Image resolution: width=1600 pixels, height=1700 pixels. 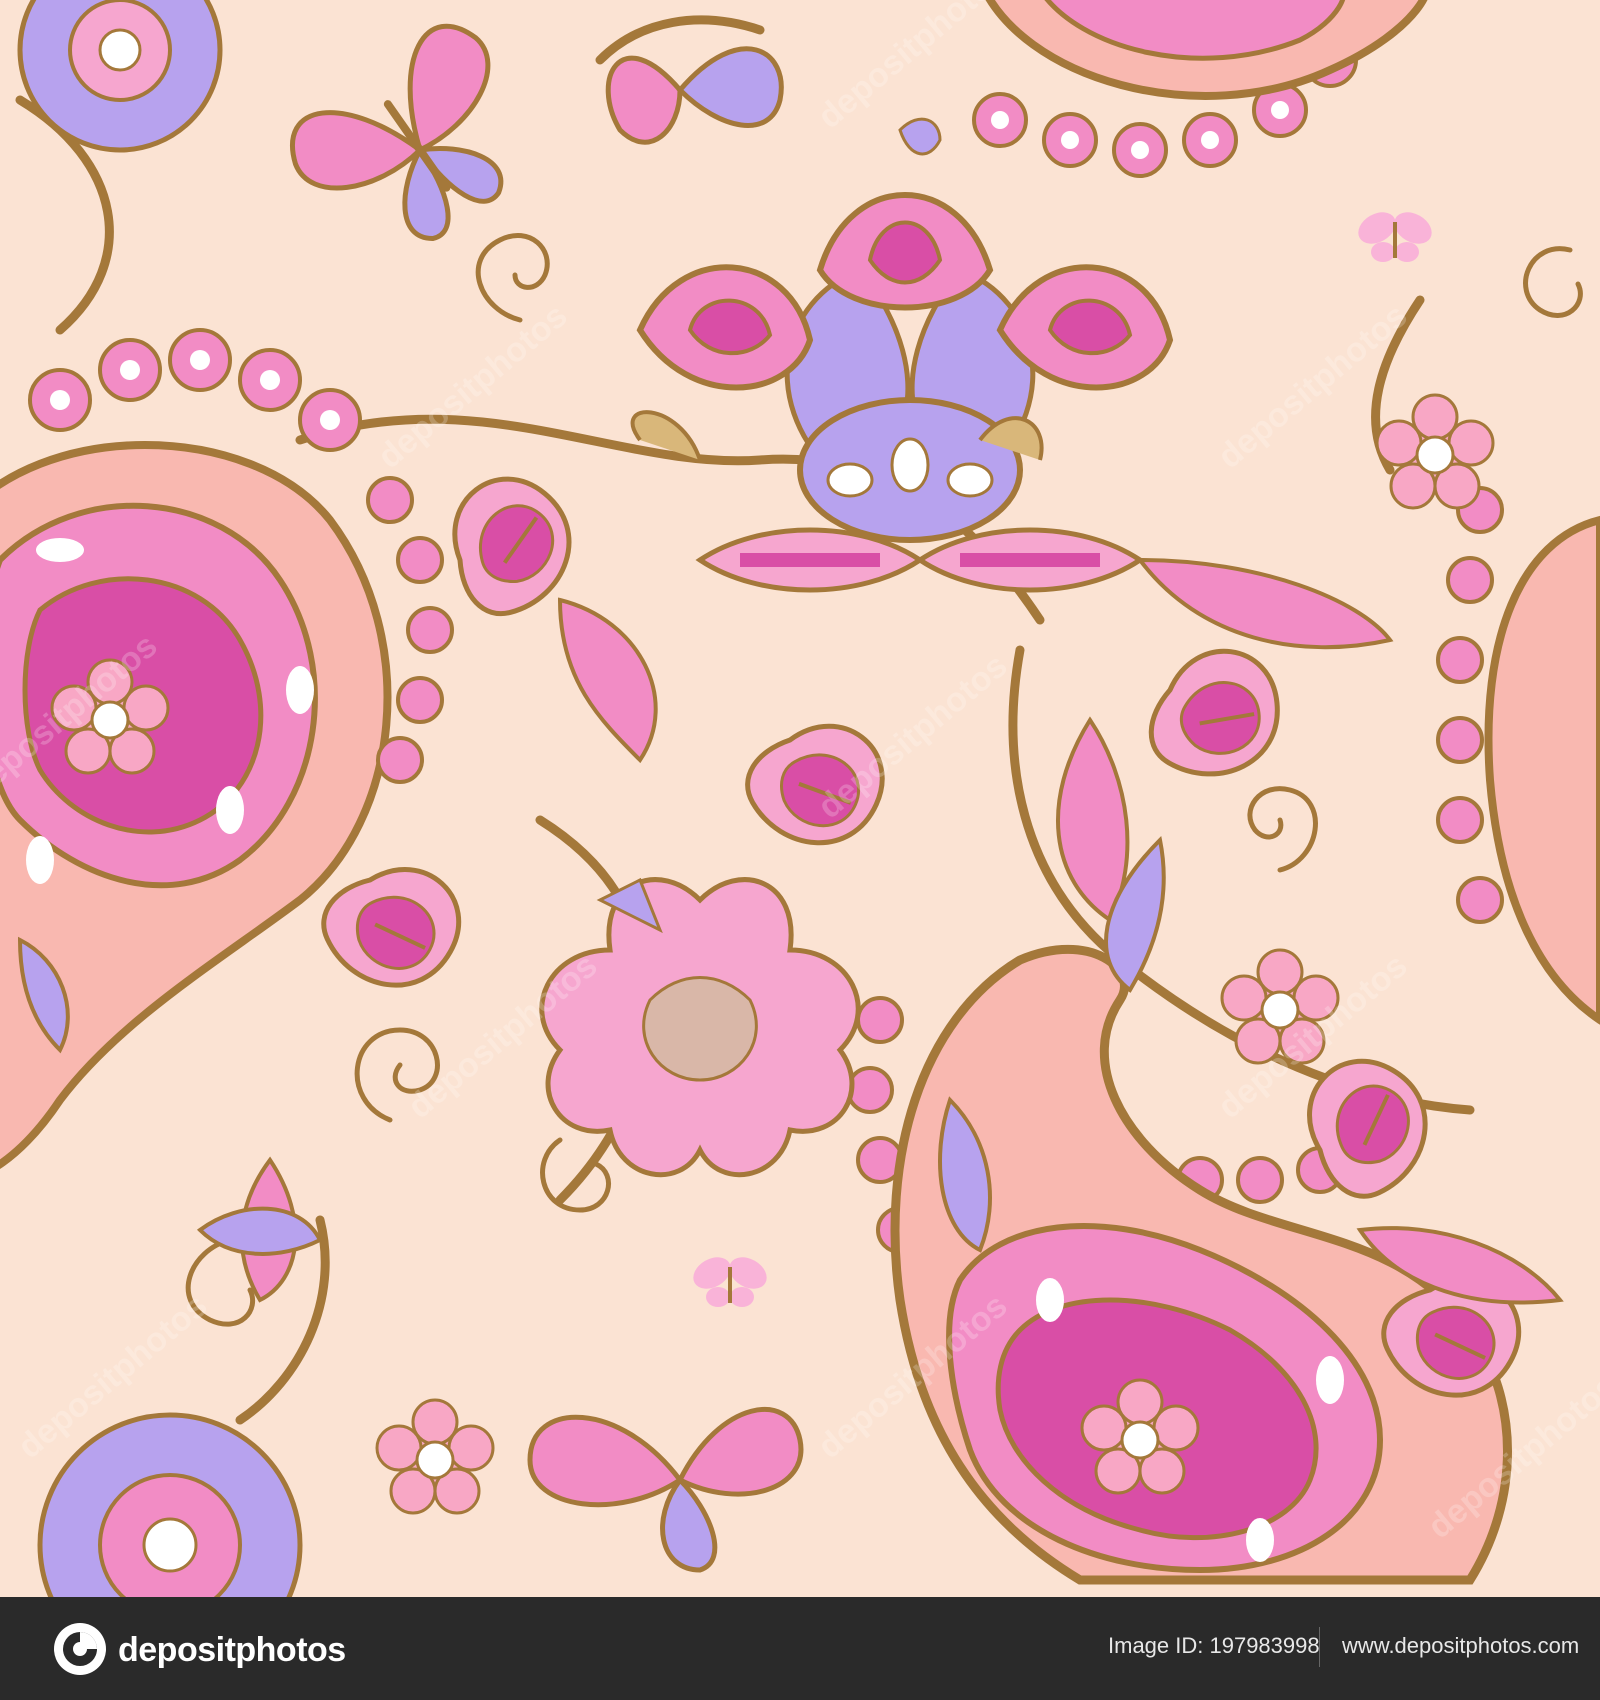 What do you see at coordinates (1214, 1645) in the screenshot?
I see `image-id-label: Image ID: 197983998` at bounding box center [1214, 1645].